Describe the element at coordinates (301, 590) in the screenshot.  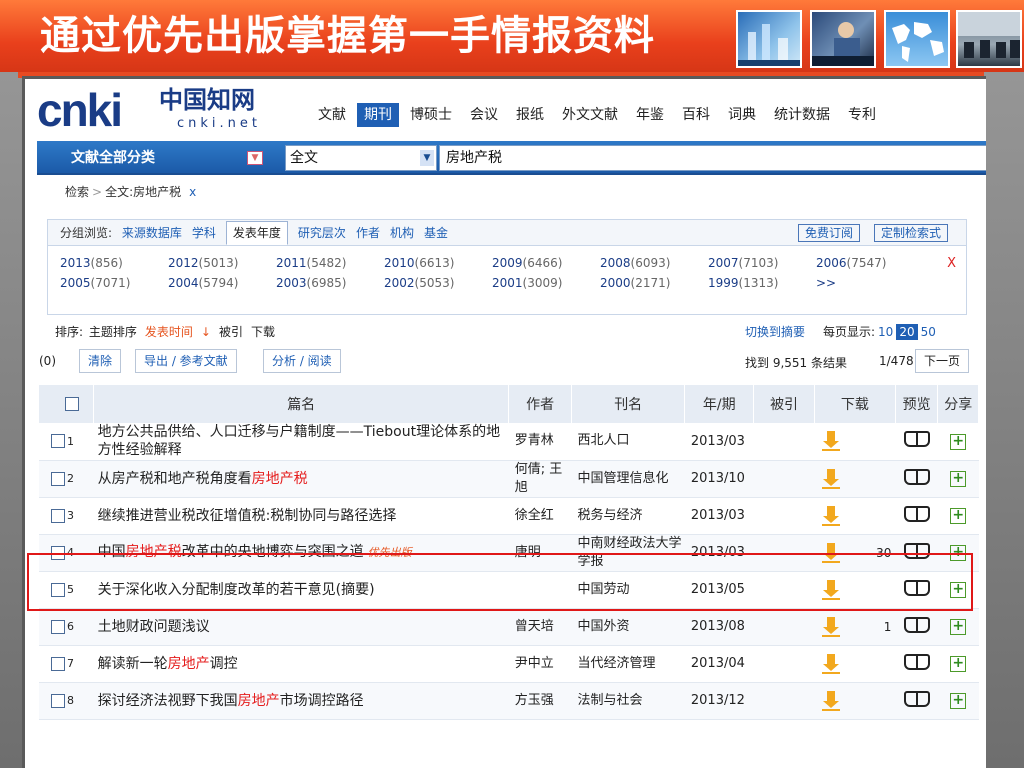
I see `article-title-link: 关于深化收入分配制度改革的若干意见(摘要)` at that location.